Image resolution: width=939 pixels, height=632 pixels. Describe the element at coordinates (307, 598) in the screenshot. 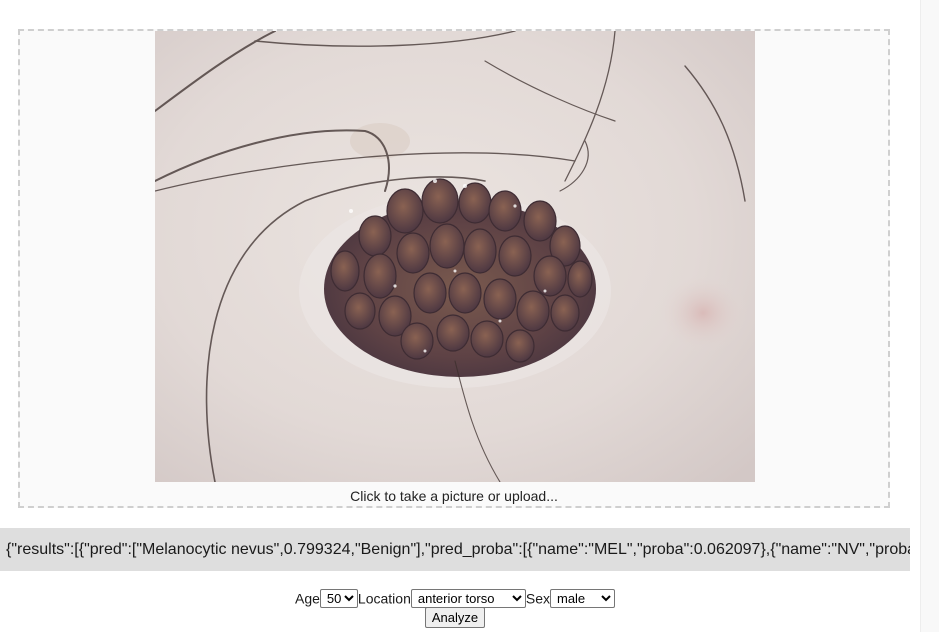

I see `age-label: Age` at that location.